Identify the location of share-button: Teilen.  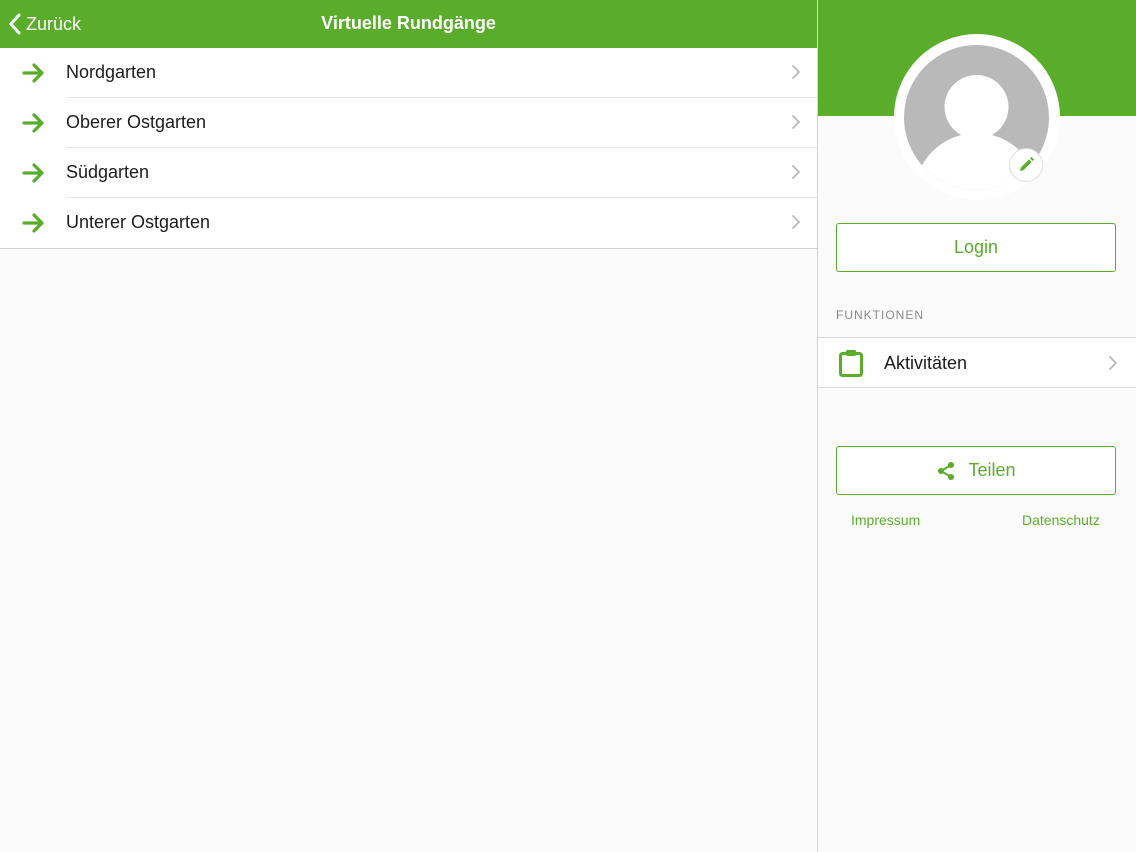
(976, 470).